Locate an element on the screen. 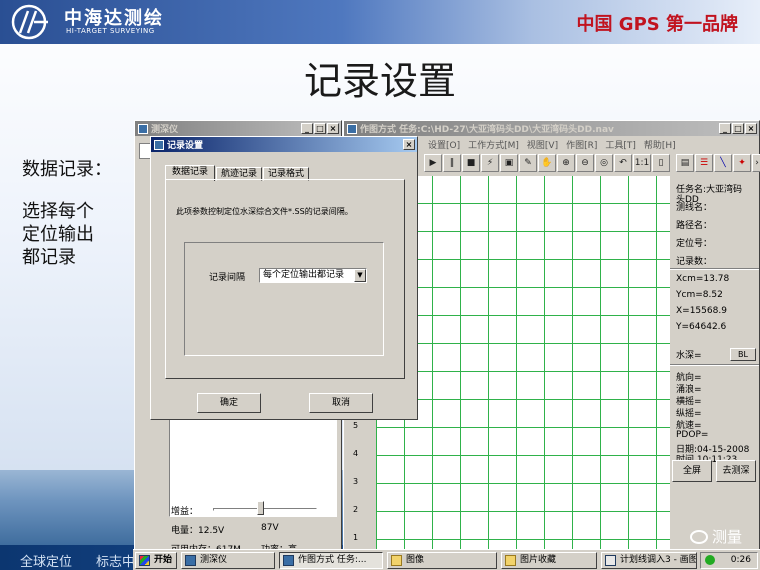  table-icon: ▤ is located at coordinates (685, 163).